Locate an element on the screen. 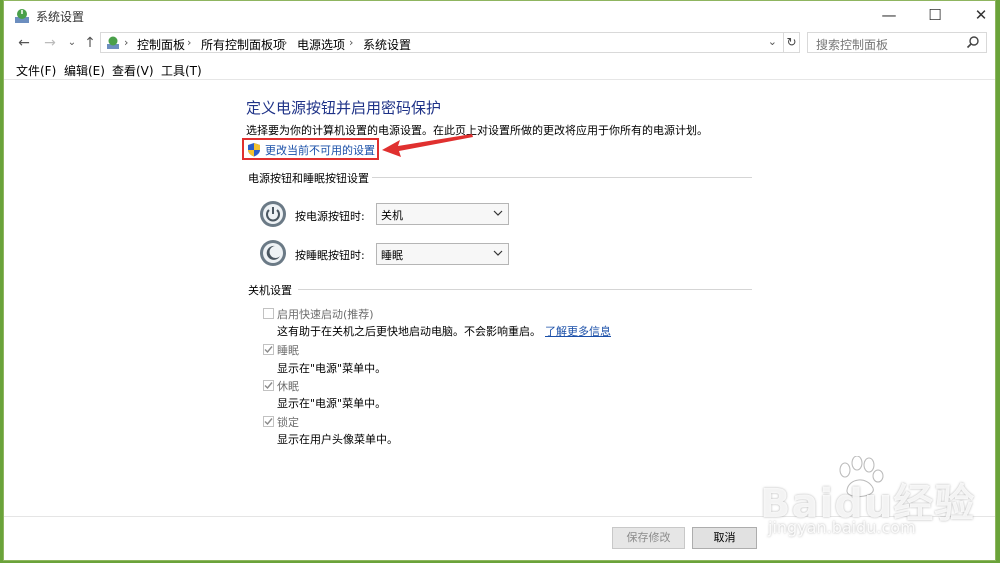 This screenshot has width=1000, height=563. title-bar: 系统设置 — ☐ ✕ is located at coordinates (499, 16).